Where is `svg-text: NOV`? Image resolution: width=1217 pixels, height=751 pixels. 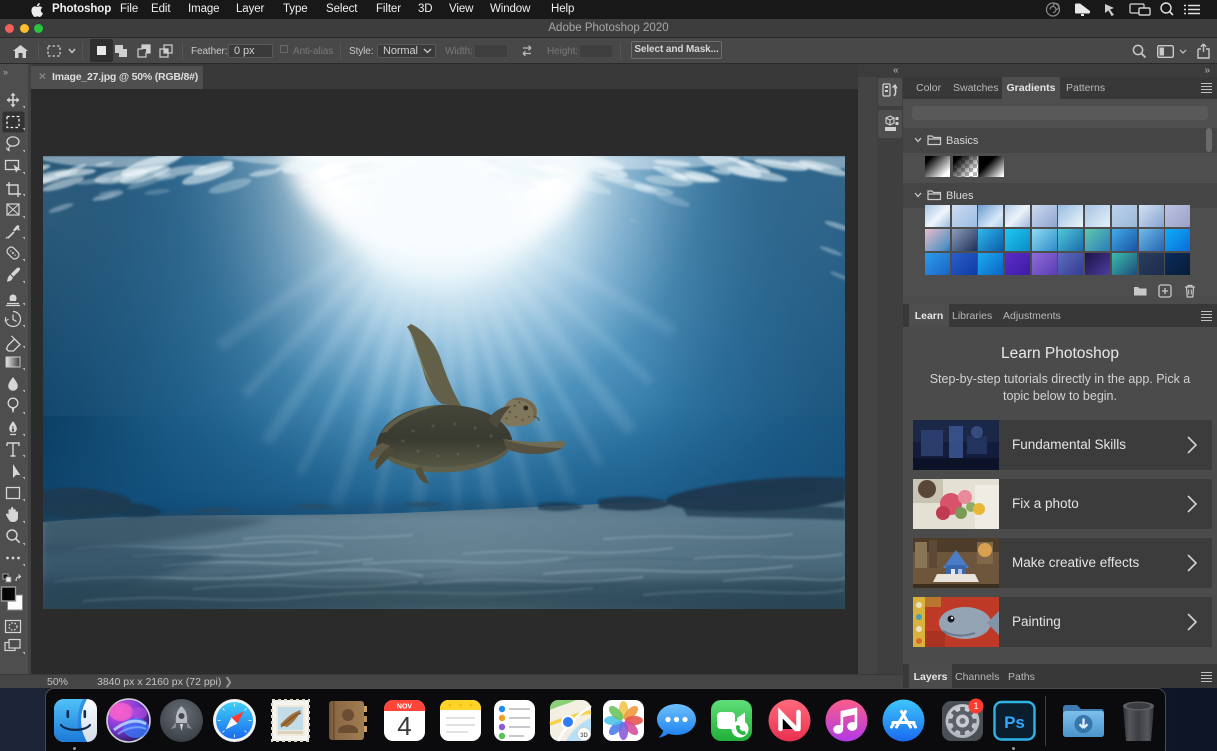 svg-text: NOV is located at coordinates (404, 707).